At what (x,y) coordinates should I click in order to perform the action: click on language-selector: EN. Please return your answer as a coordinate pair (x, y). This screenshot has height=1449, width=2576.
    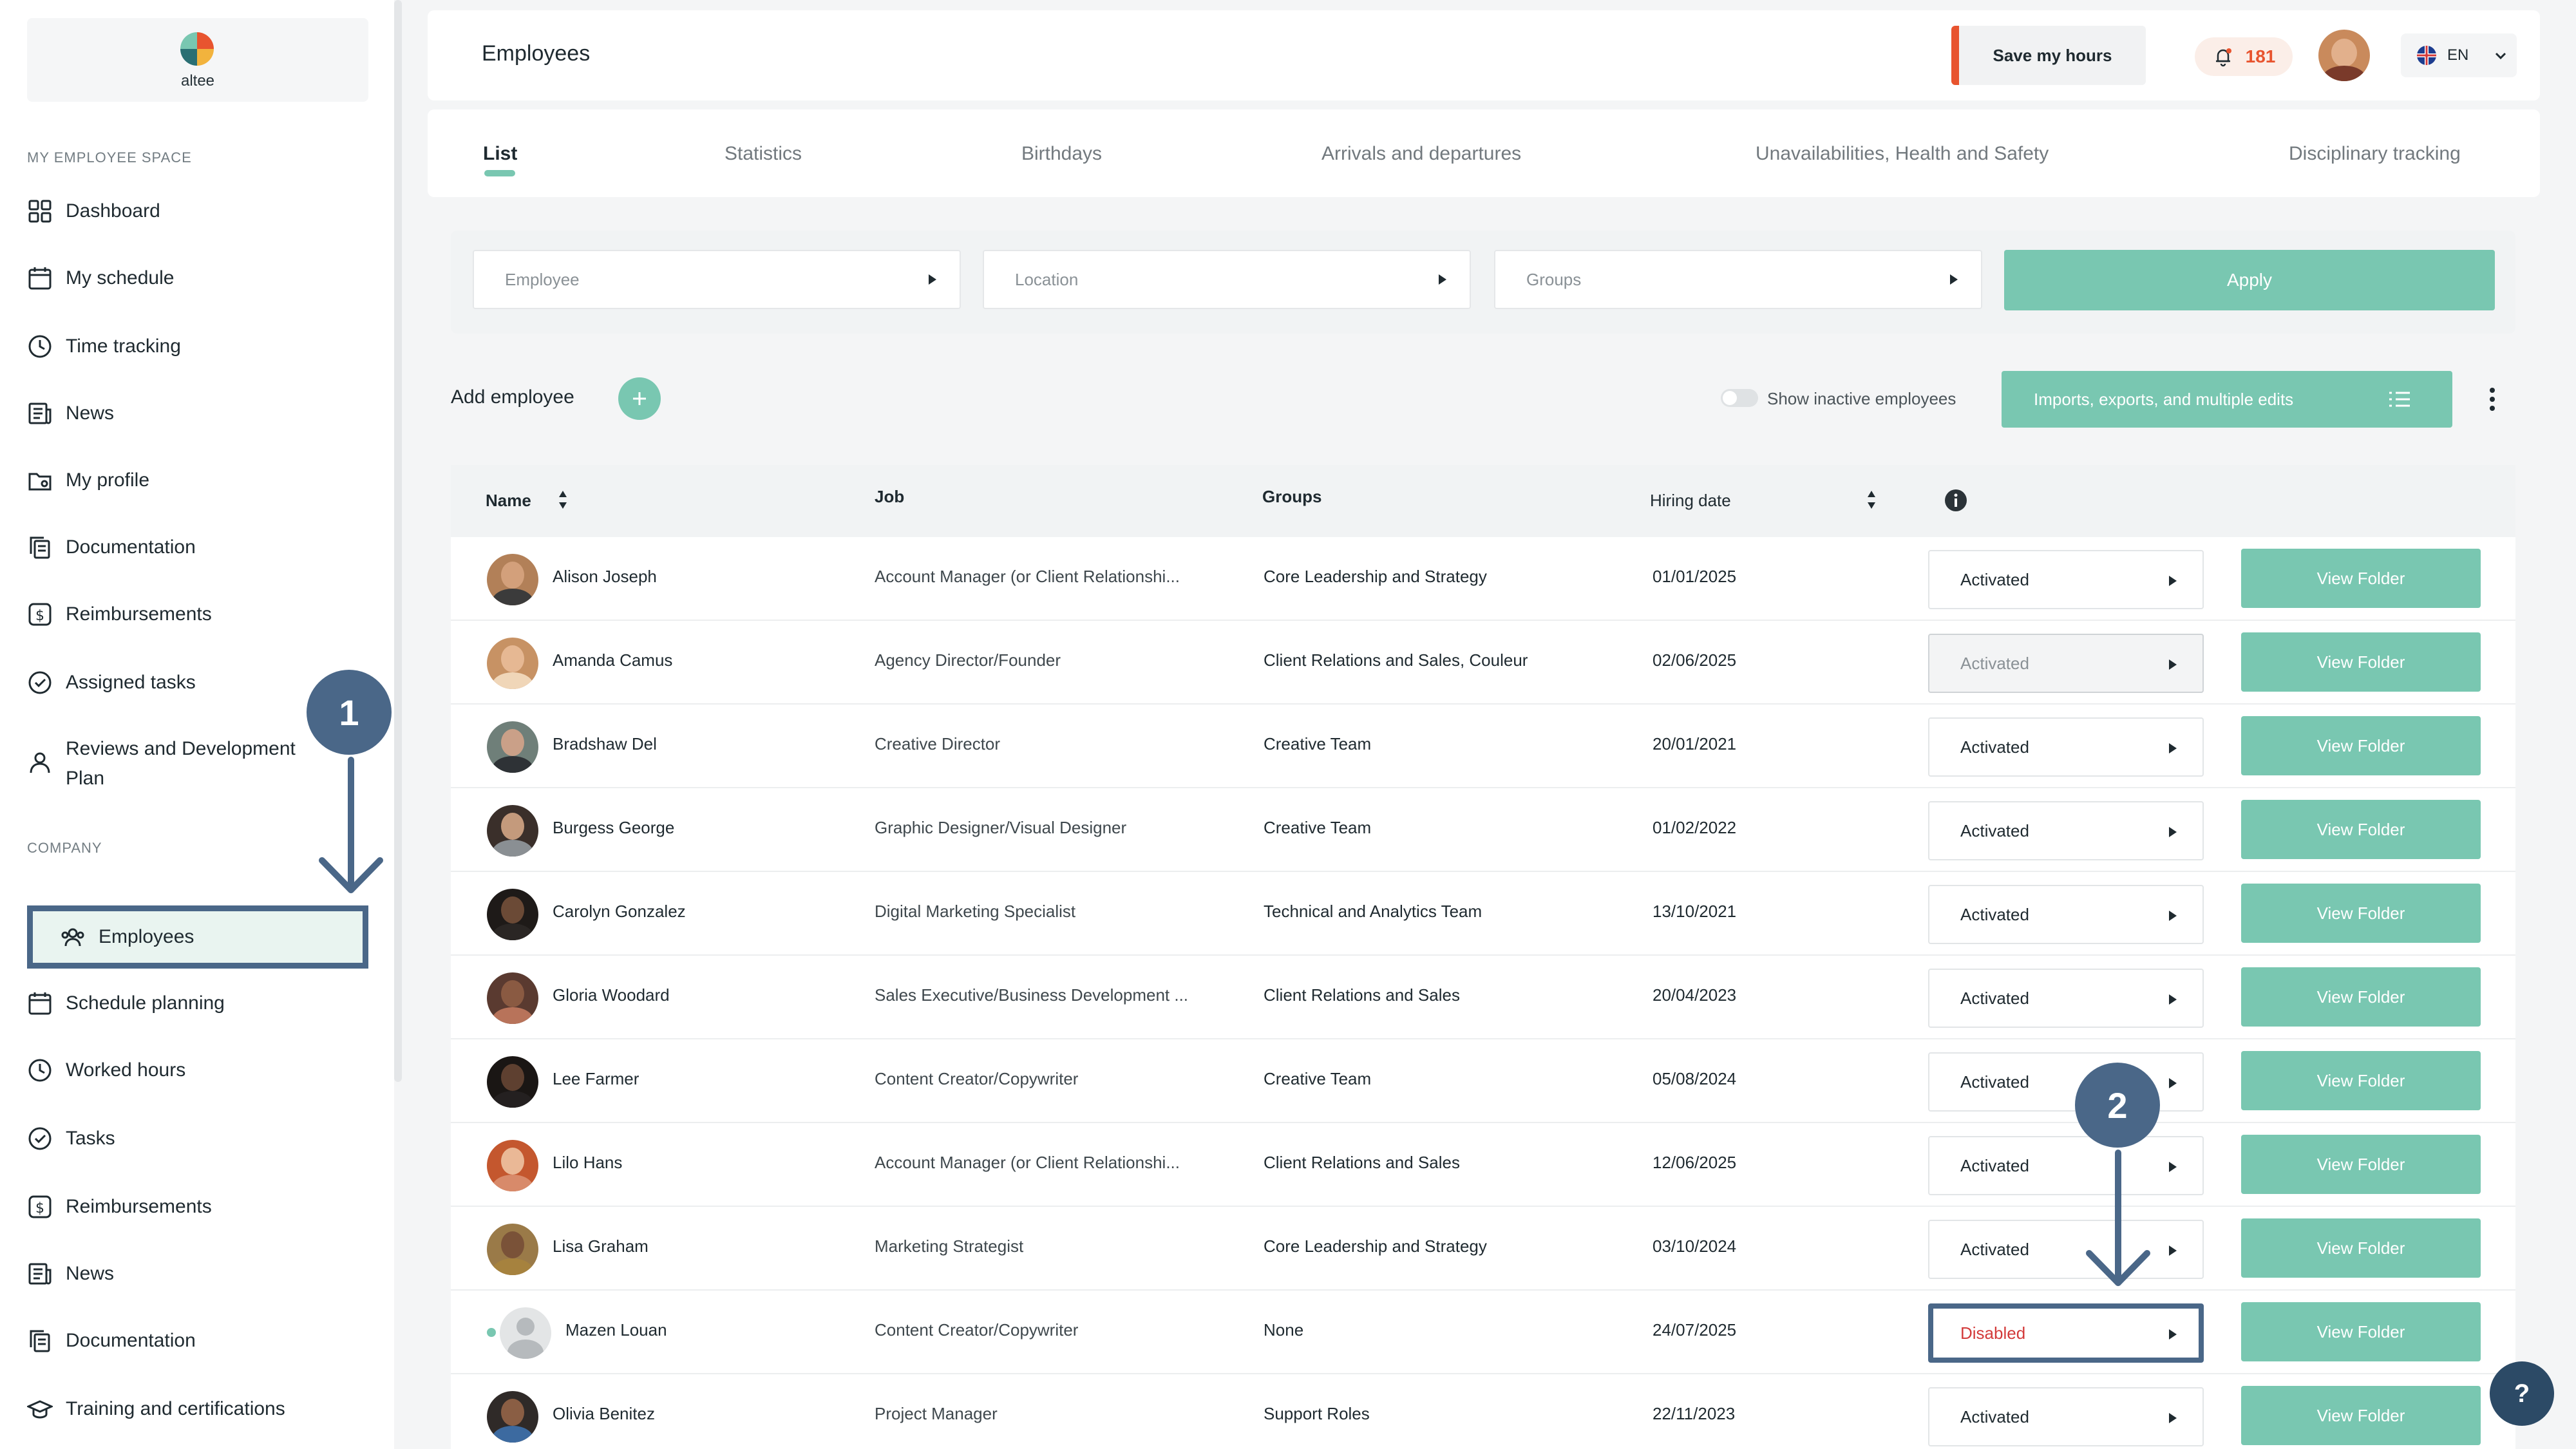
    Looking at the image, I should click on (2459, 55).